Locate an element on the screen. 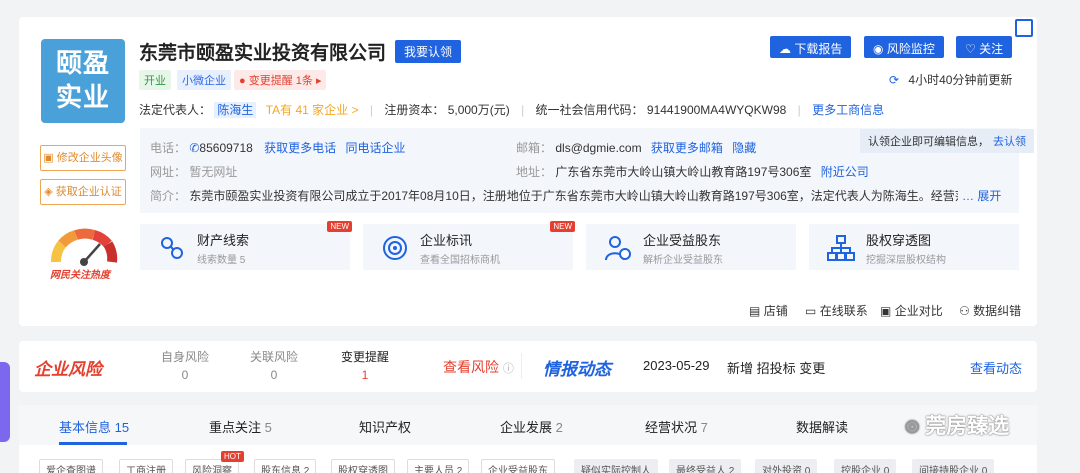  claim-note: 认领企业即可编辑信息， 去认领 is located at coordinates (947, 141).